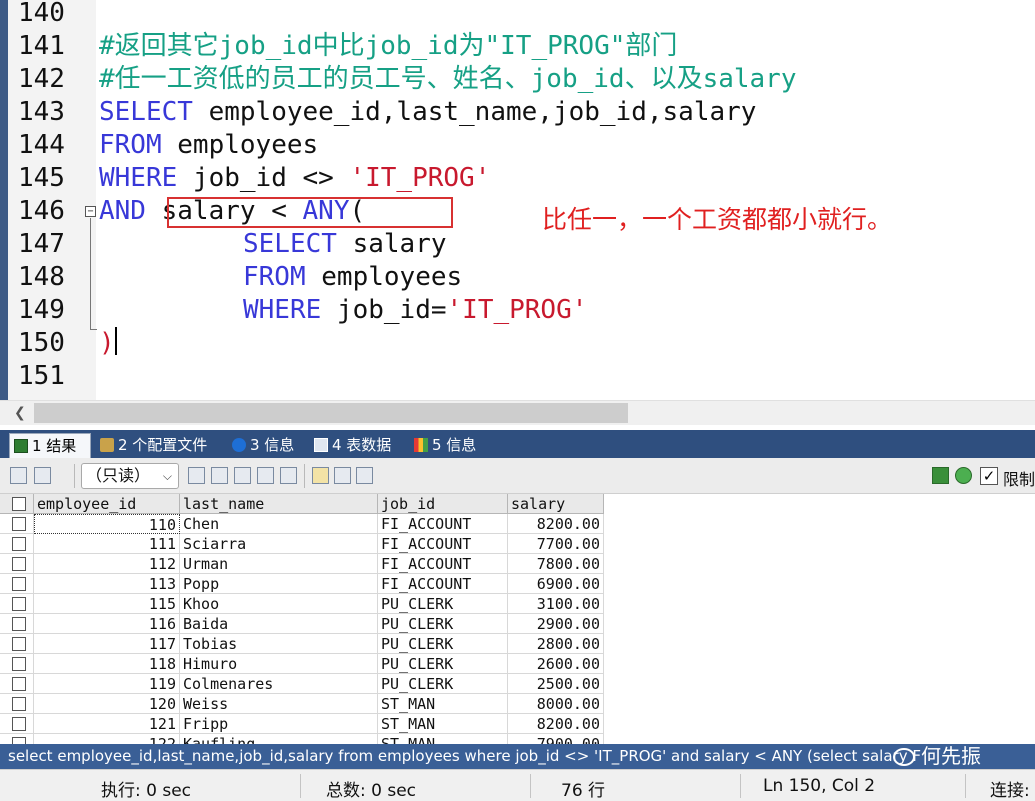 This screenshot has height=801, width=1035. I want to click on cell-salary: 2900.00, so click(556, 624).